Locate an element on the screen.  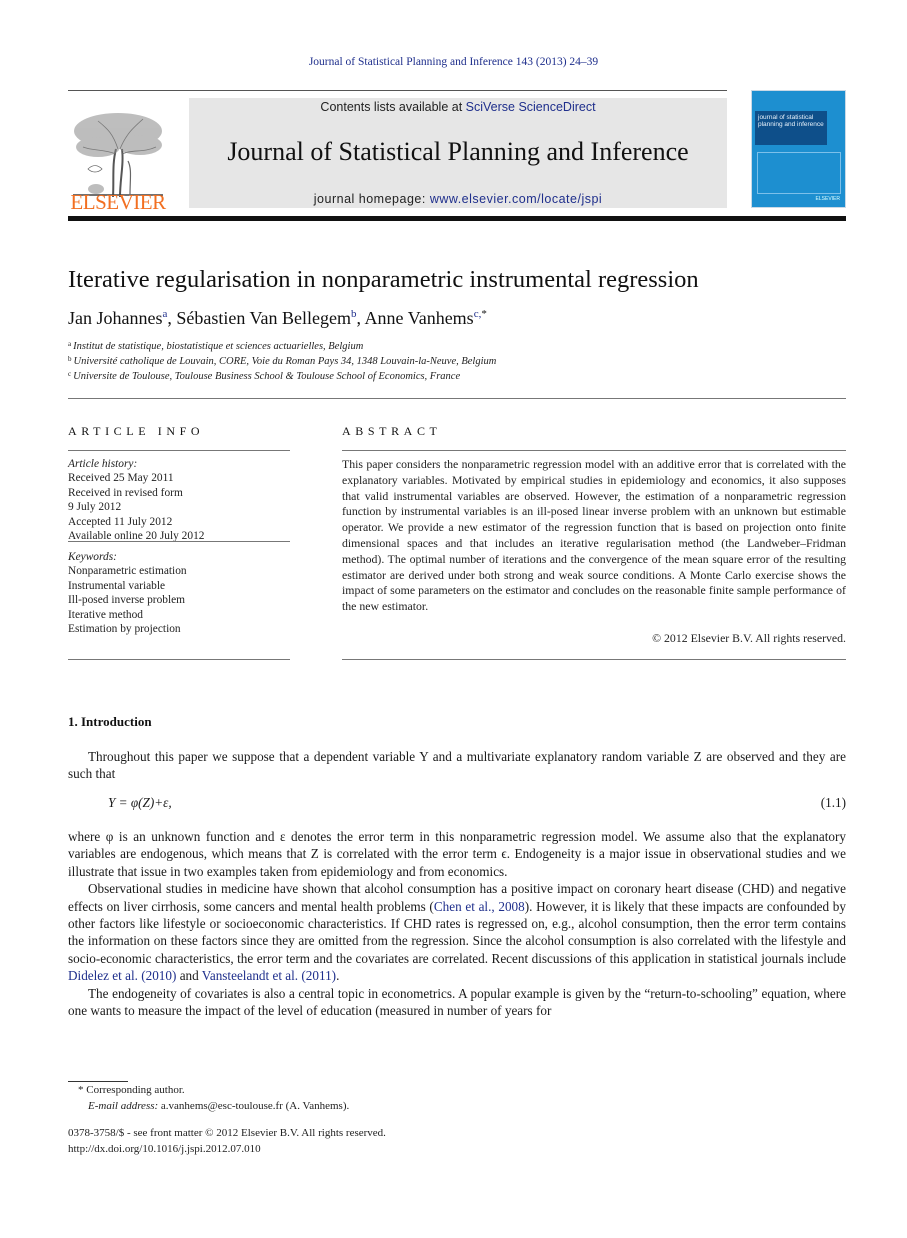
author-affiliation-link: b is located at coordinates (354, 314).